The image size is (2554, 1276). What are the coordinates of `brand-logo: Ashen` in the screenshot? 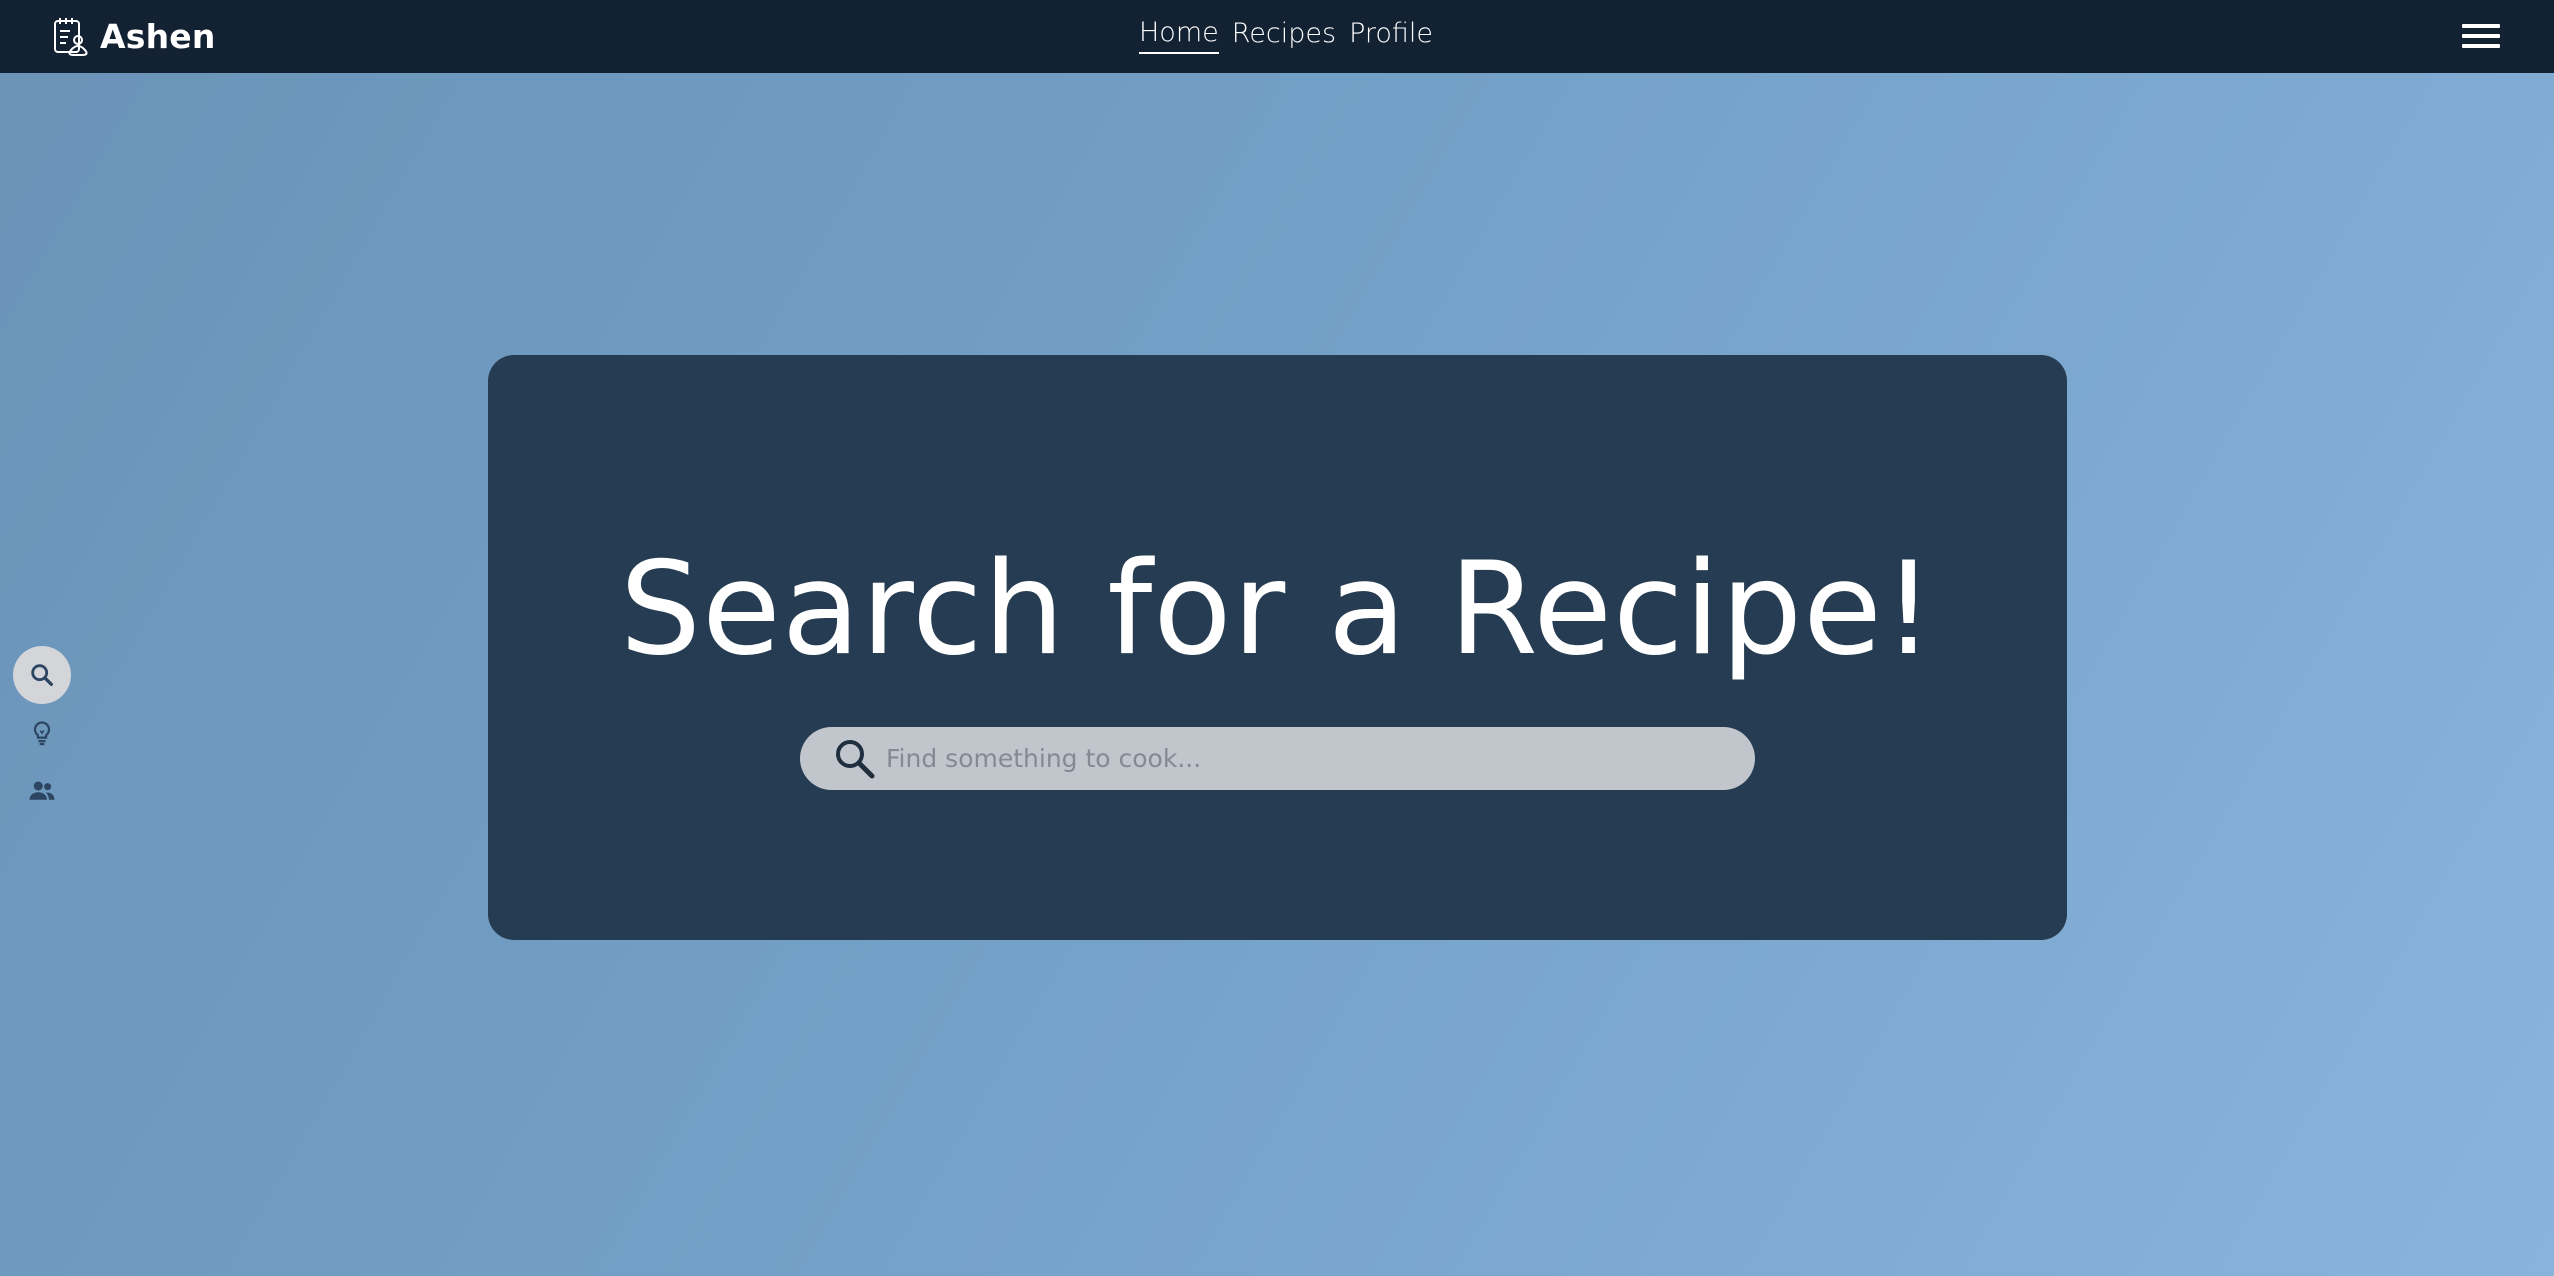 It's located at (133, 36).